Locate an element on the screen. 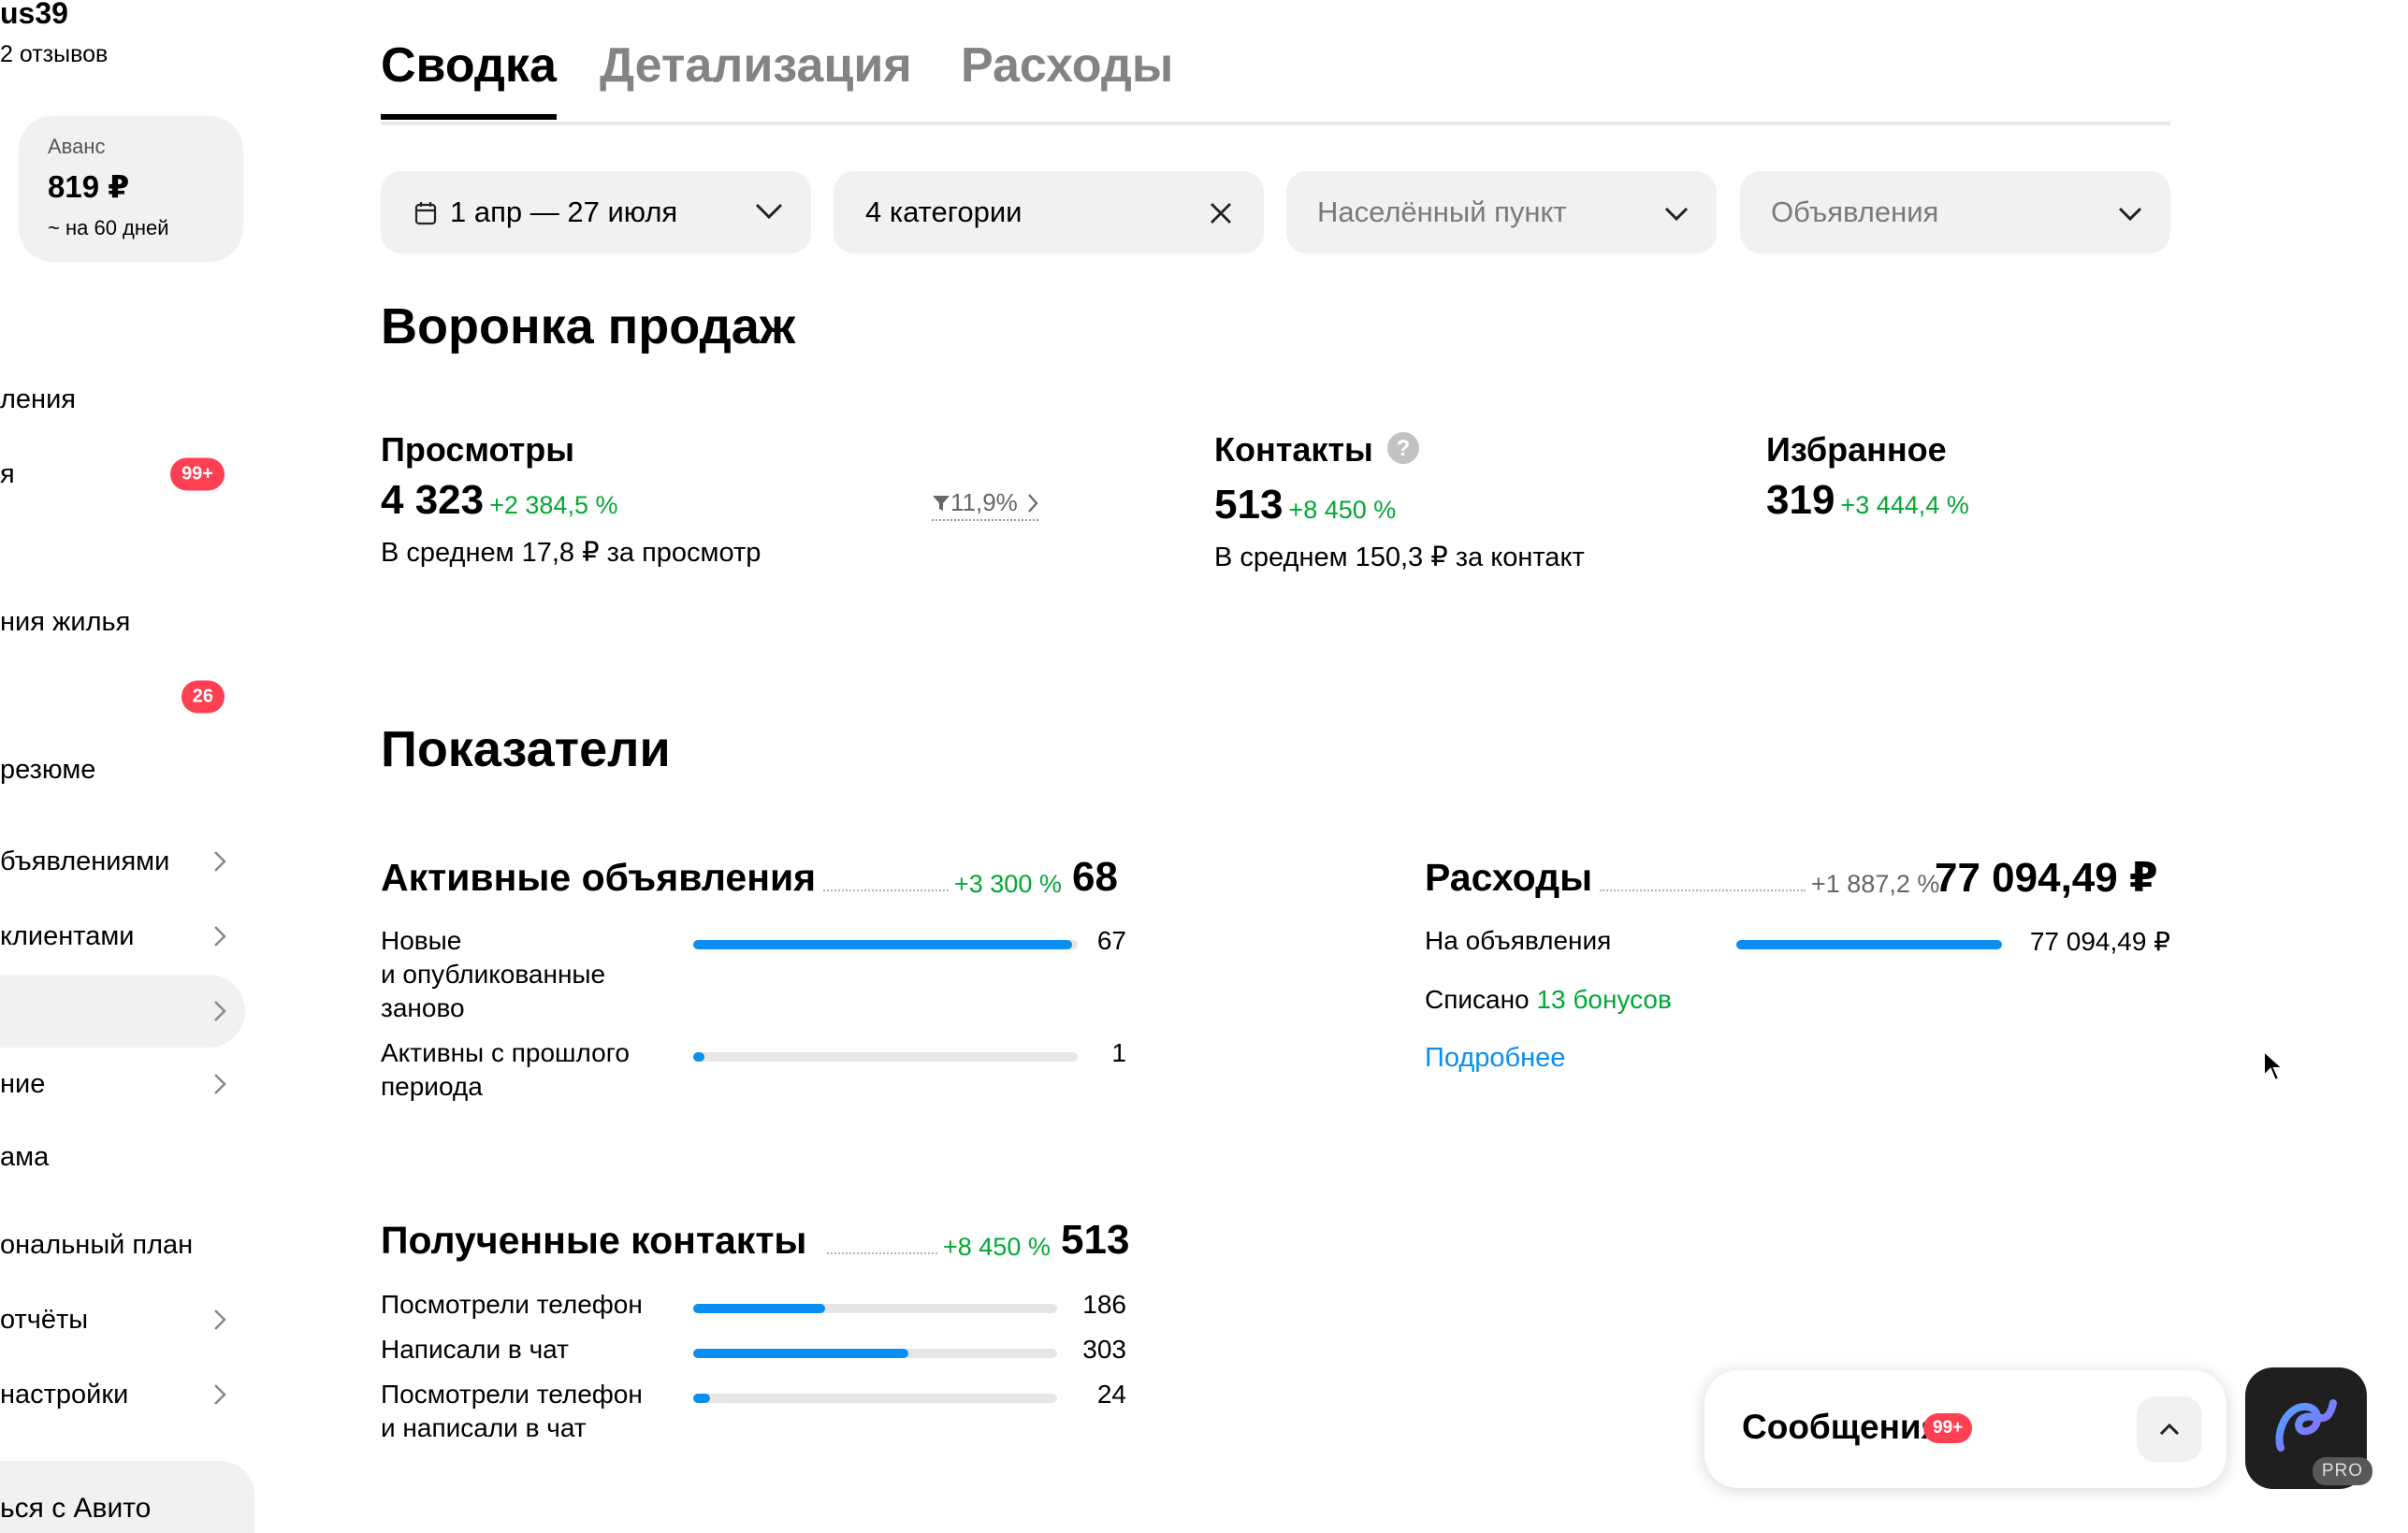 This screenshot has height=1533, width=2408. contacts-title-text: Контакты is located at coordinates (1294, 450).